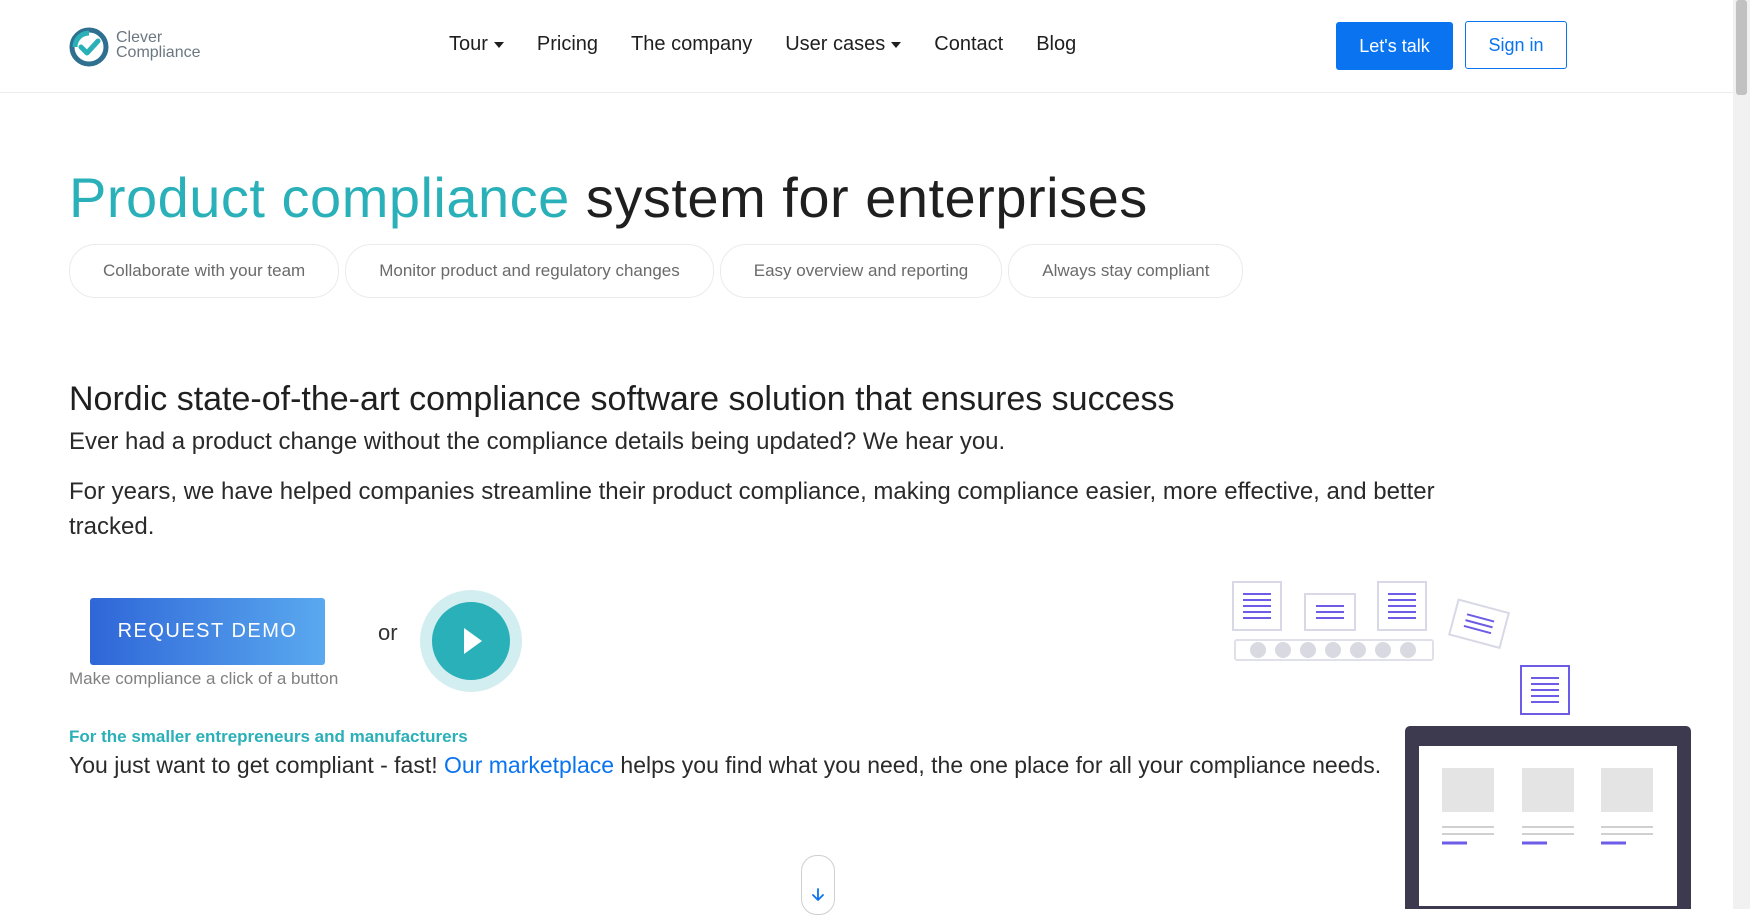 This screenshot has width=1750, height=915. I want to click on nav-the-company-label: The company, so click(692, 44).